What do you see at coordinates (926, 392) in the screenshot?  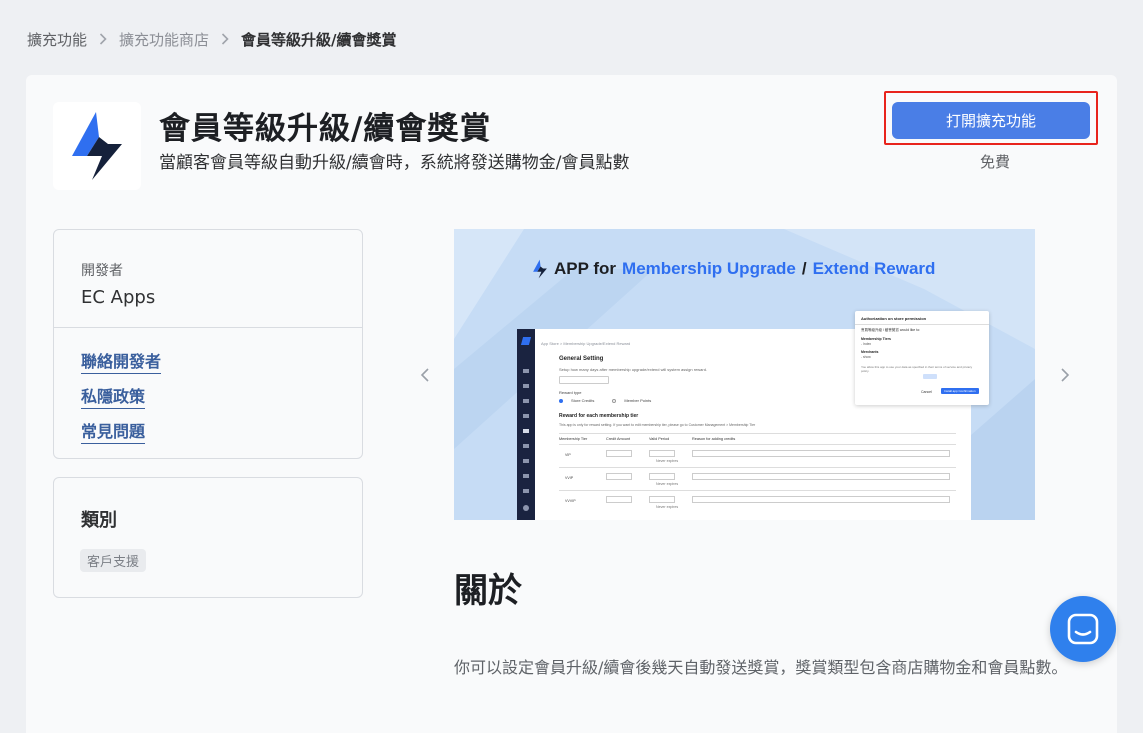 I see `mock-dialog-cancel: Cancel` at bounding box center [926, 392].